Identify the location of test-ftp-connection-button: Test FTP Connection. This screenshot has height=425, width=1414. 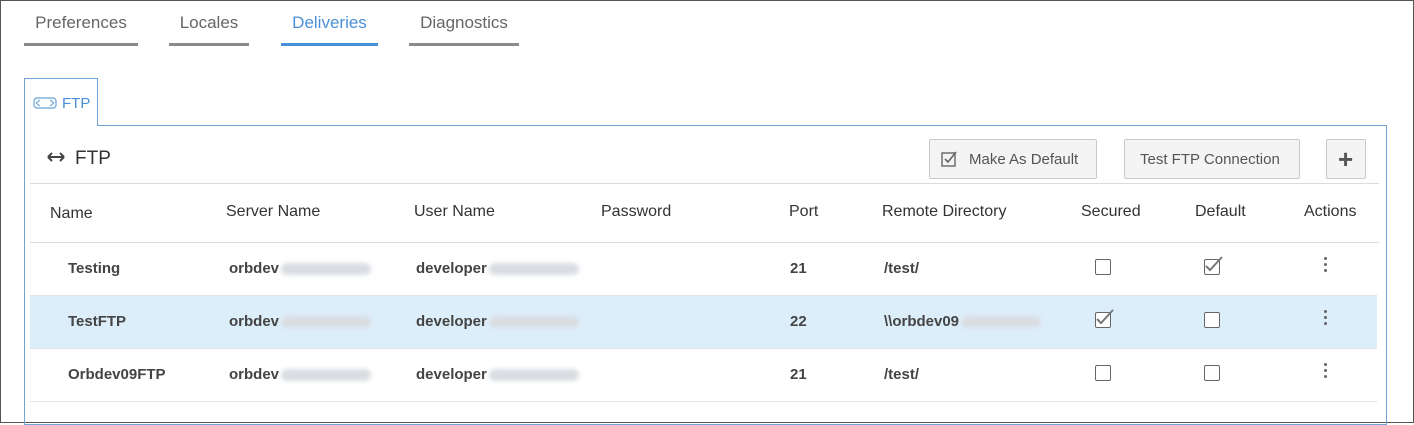
(1212, 159).